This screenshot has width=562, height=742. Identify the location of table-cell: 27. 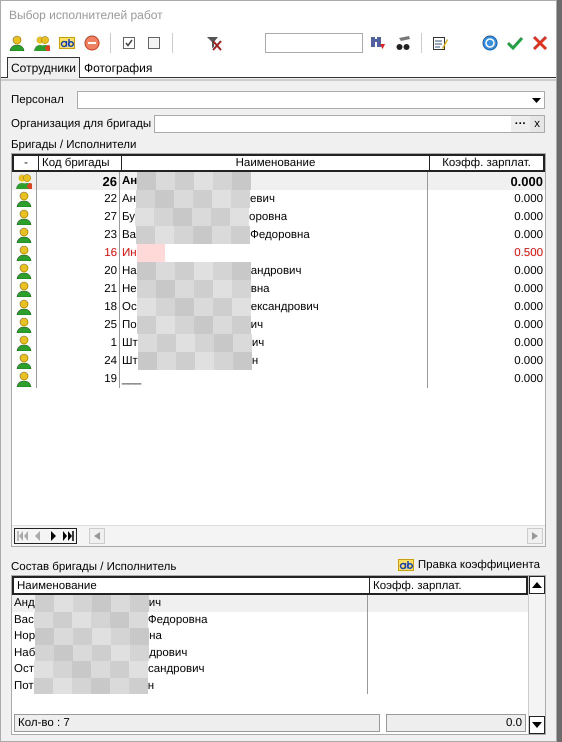
(78, 217).